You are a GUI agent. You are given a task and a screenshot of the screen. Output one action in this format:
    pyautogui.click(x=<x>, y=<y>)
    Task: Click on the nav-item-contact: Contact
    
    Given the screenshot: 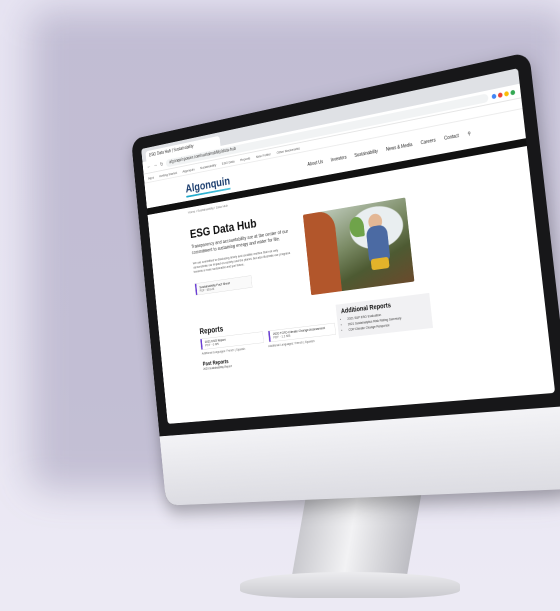 What is the action you would take?
    pyautogui.click(x=451, y=137)
    